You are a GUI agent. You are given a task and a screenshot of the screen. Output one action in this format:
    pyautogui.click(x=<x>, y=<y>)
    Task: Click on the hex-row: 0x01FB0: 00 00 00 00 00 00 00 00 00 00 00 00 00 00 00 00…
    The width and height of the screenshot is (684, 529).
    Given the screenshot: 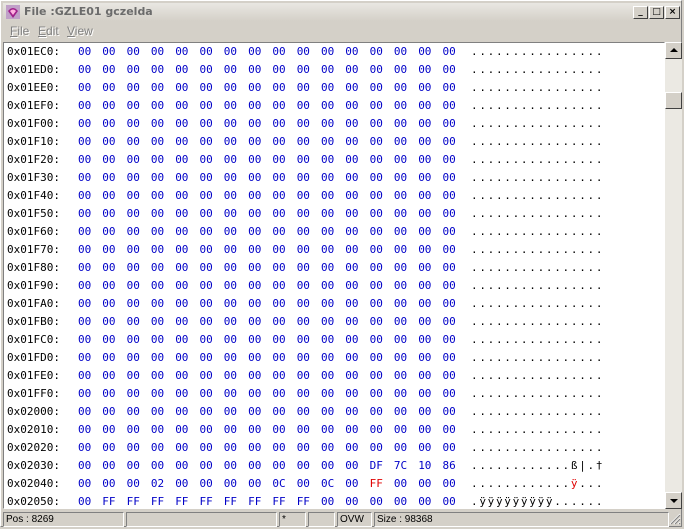 What is the action you would take?
    pyautogui.click(x=334, y=322)
    